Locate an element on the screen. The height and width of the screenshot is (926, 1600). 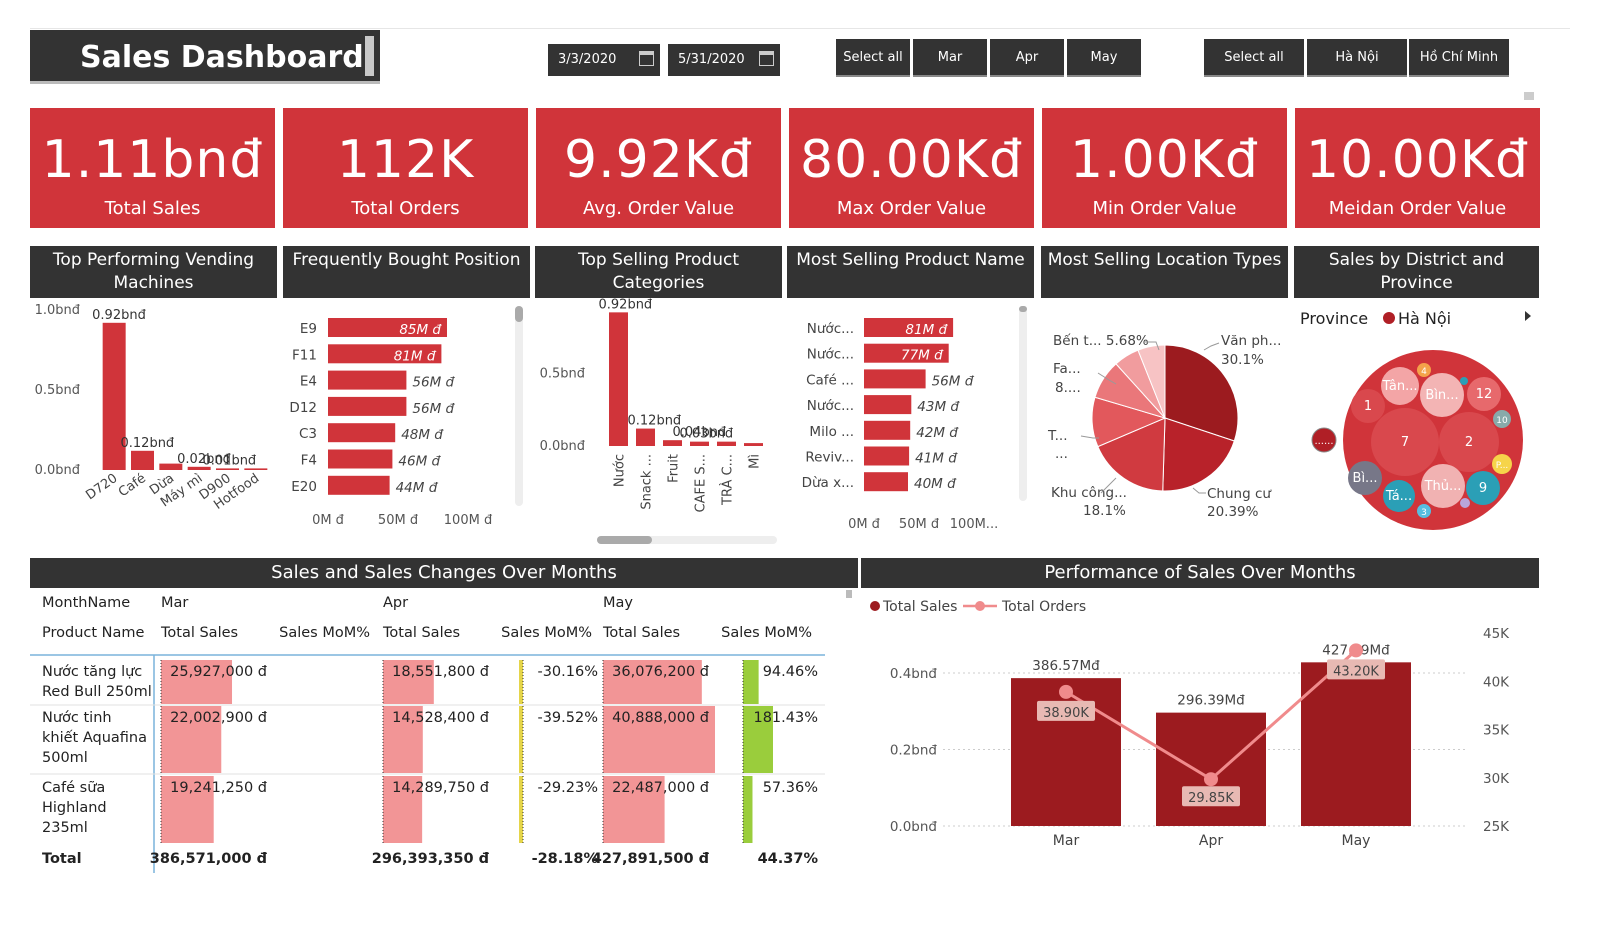
pie-label: Bến t... 5.68% is located at coordinates (1101, 340).